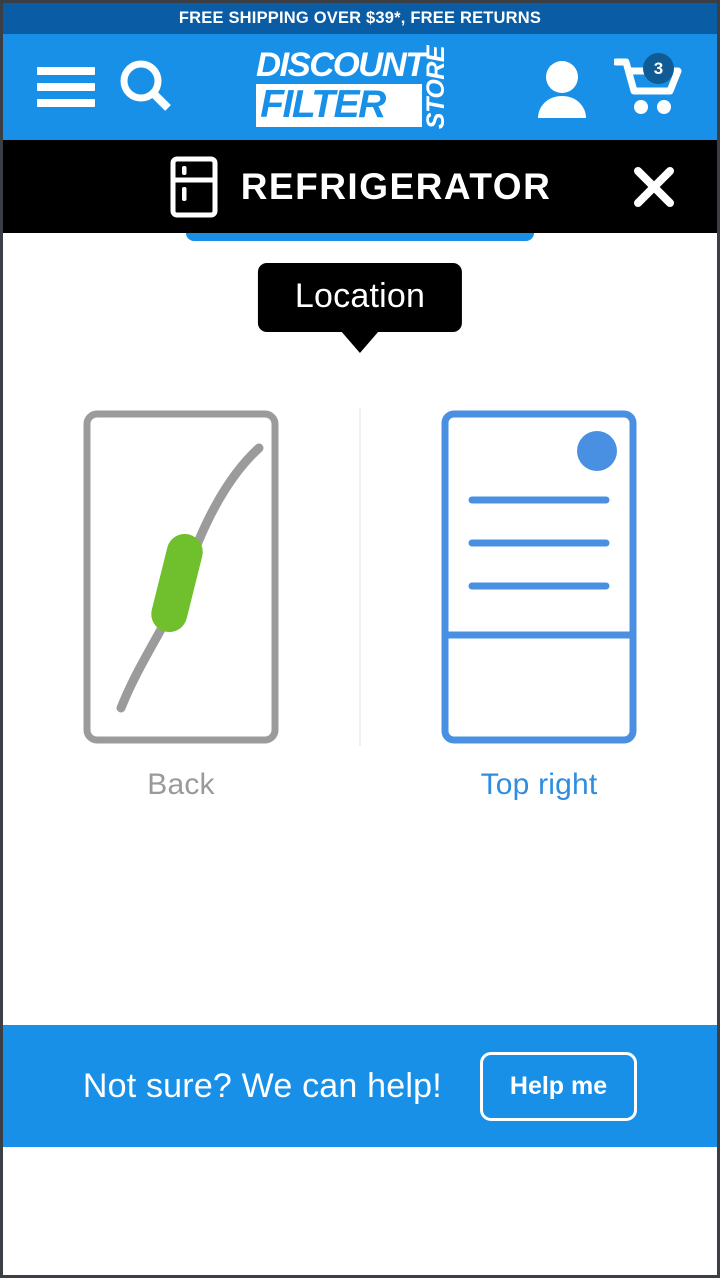 This screenshot has height=1278, width=720. Describe the element at coordinates (436, 87) in the screenshot. I see `logo-store-text: STORE` at that location.